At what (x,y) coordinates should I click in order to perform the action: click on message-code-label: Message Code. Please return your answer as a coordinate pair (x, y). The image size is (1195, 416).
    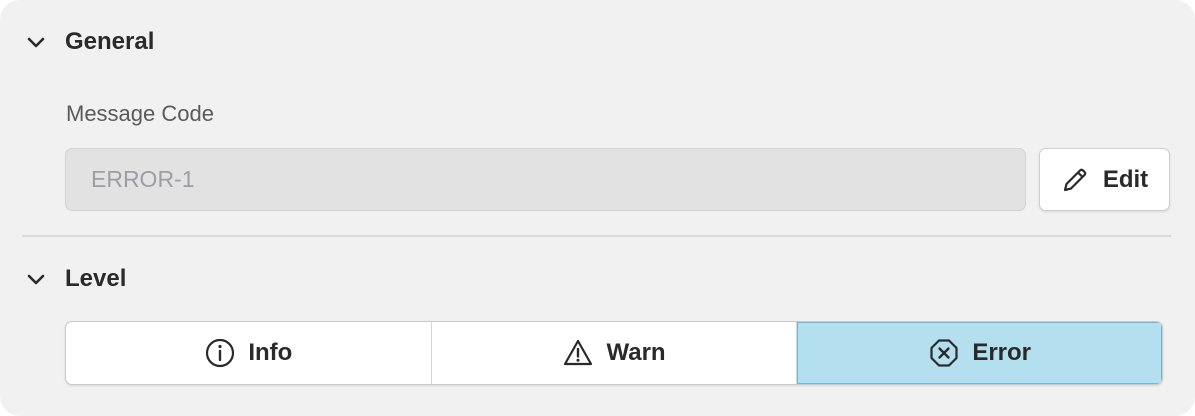
    Looking at the image, I should click on (140, 113).